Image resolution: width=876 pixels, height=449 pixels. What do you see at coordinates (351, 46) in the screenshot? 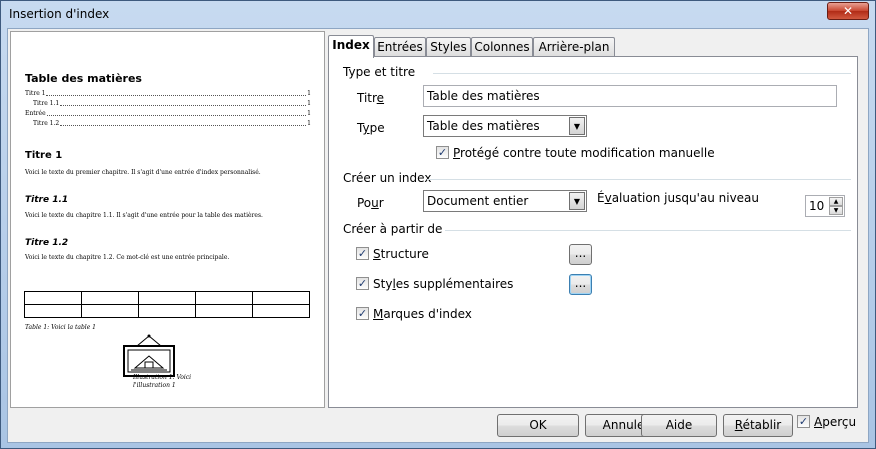
I see `tab-index: Index` at bounding box center [351, 46].